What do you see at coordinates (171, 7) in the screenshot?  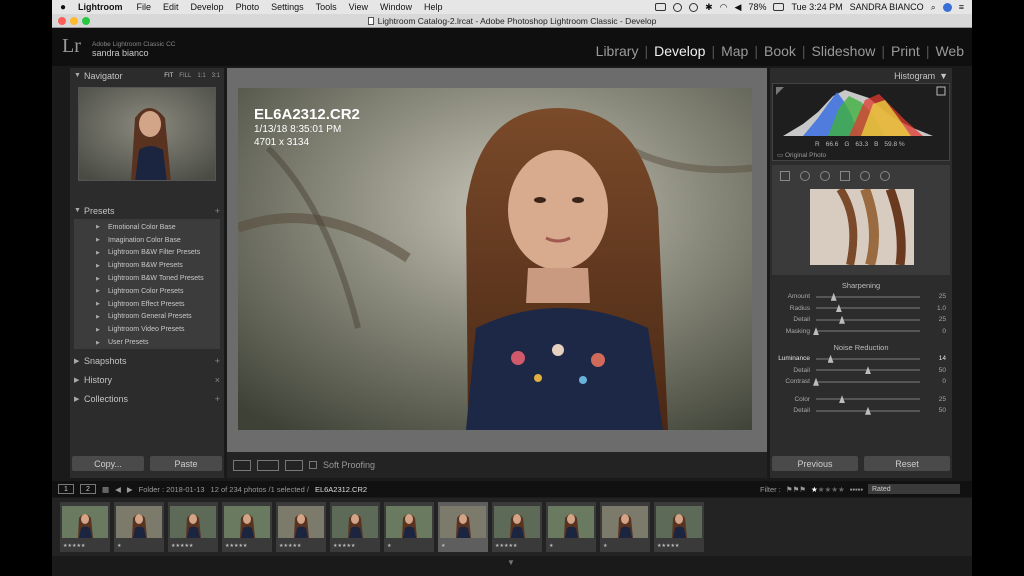 I see `menu-edit: Edit` at bounding box center [171, 7].